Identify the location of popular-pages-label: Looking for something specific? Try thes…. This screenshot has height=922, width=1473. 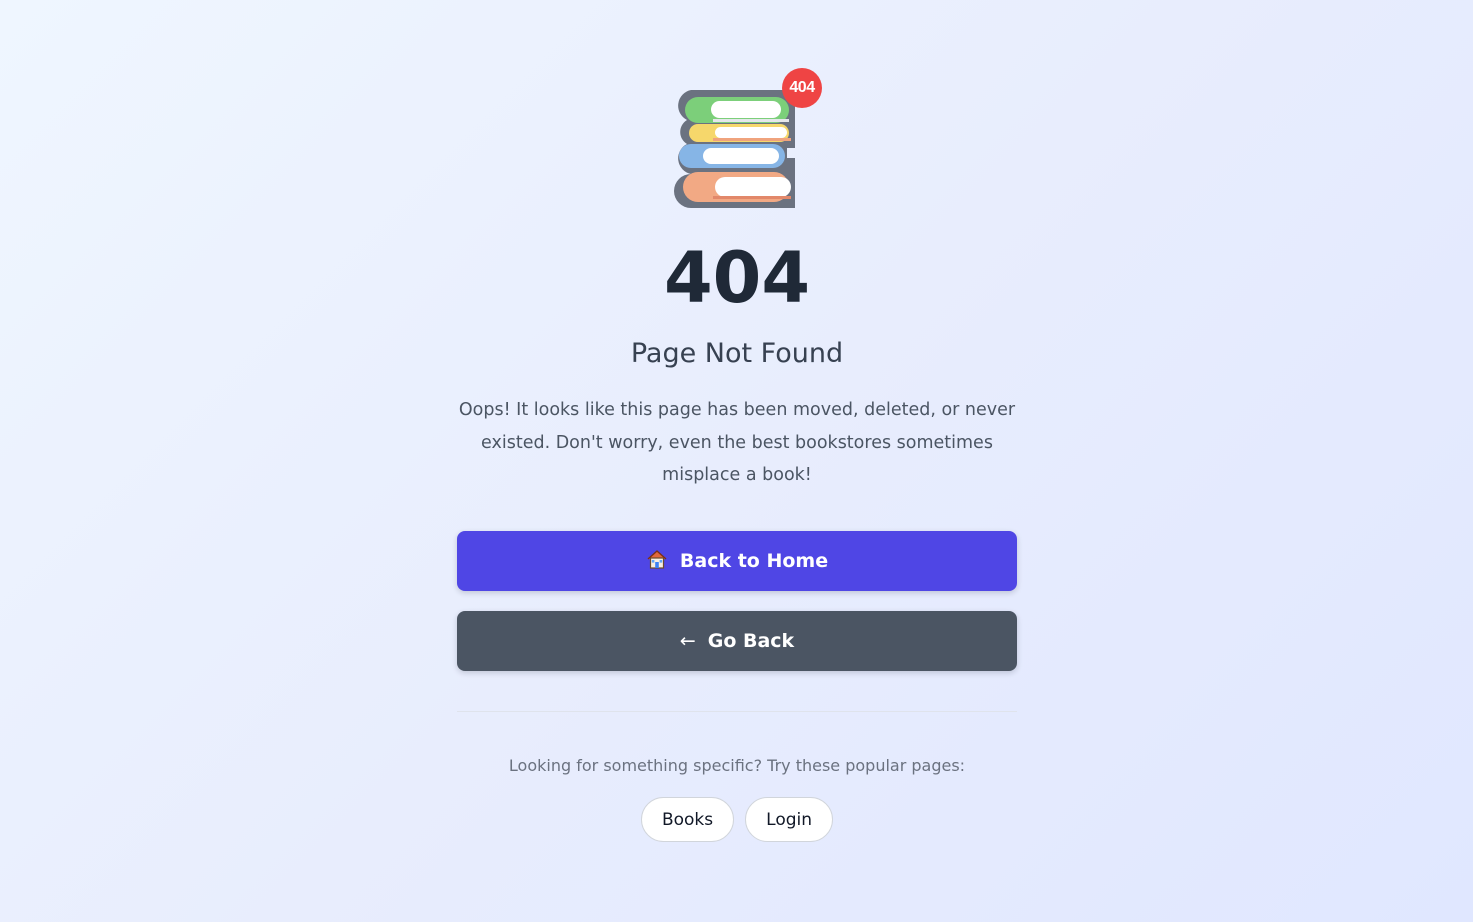
(737, 765).